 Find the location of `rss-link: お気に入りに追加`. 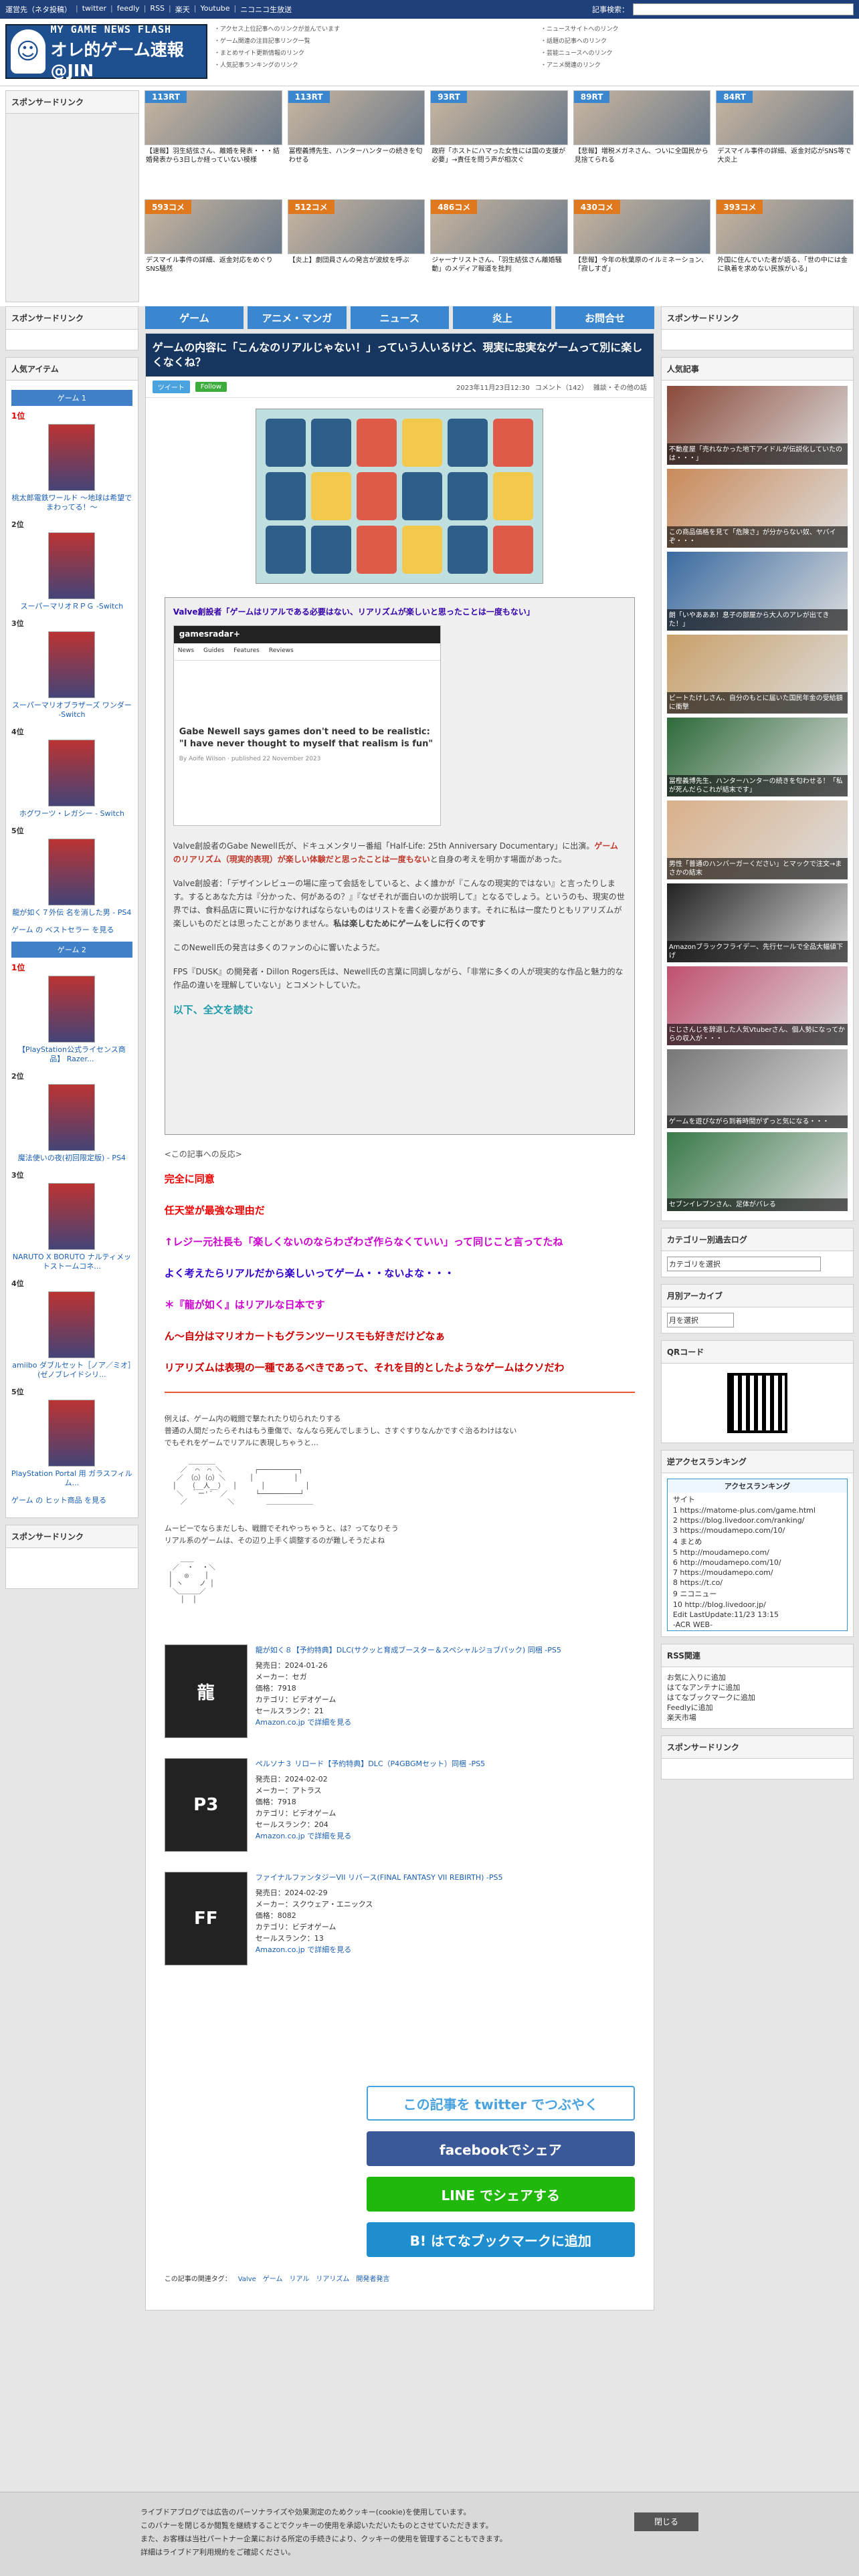

rss-link: お気に入りに追加 is located at coordinates (757, 1678).